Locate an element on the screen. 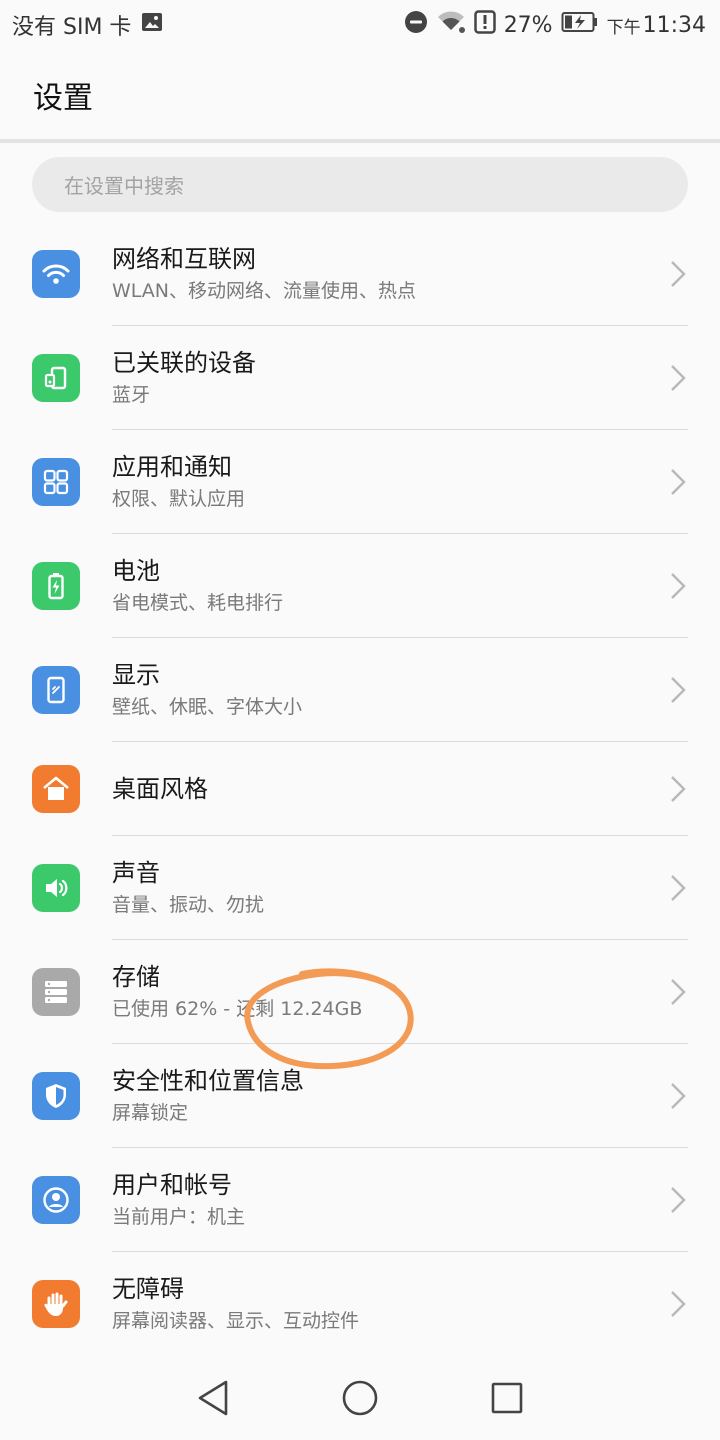 The height and width of the screenshot is (1440, 720). recents-button is located at coordinates (507, 1398).